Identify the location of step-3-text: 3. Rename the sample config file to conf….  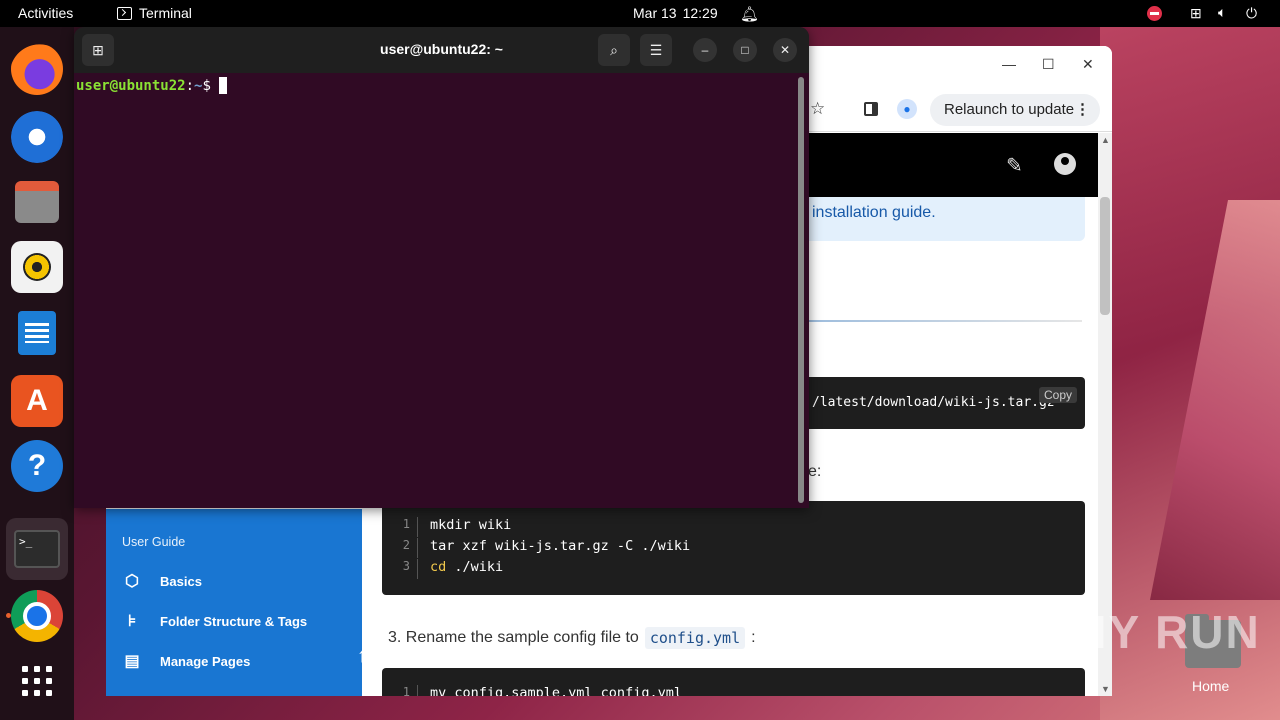
(572, 638).